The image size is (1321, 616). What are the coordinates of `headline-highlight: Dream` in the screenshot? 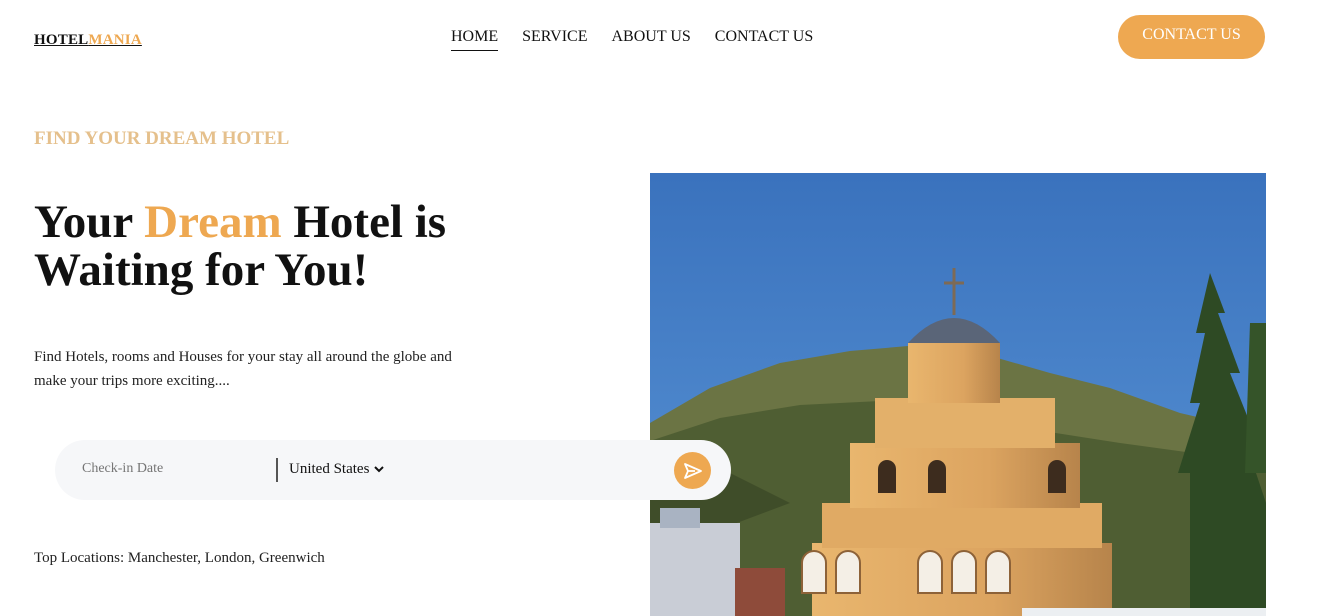 It's located at (213, 222).